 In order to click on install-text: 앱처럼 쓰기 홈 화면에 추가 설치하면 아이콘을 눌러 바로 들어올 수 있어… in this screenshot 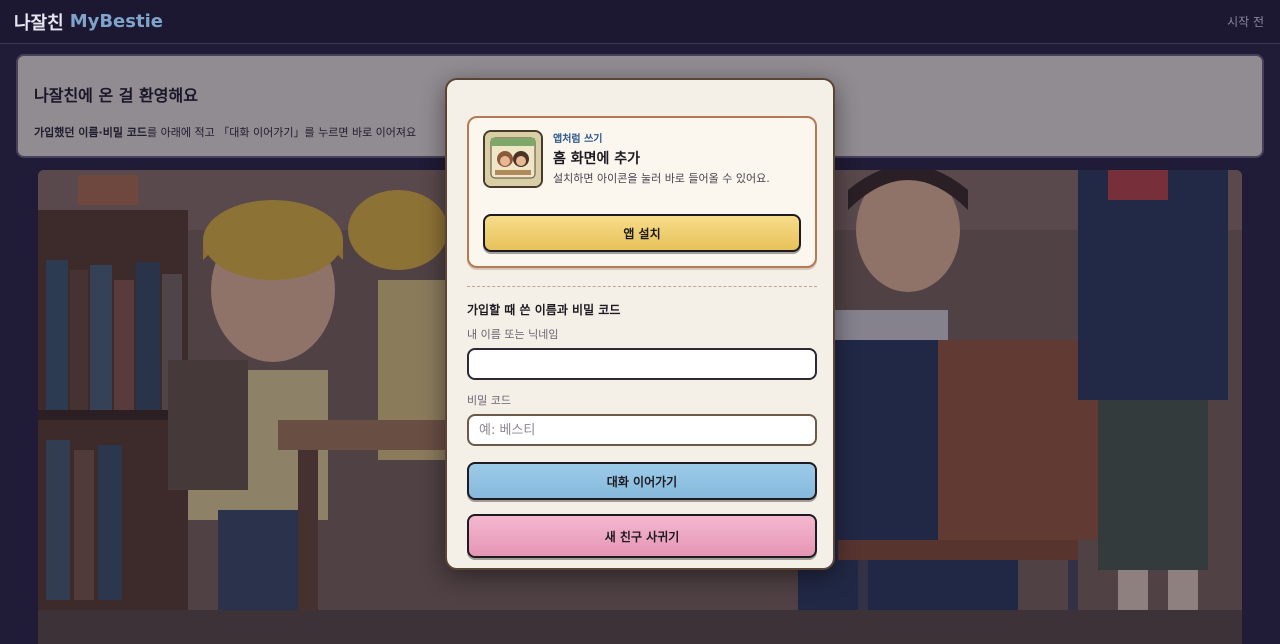, I will do `click(678, 158)`.